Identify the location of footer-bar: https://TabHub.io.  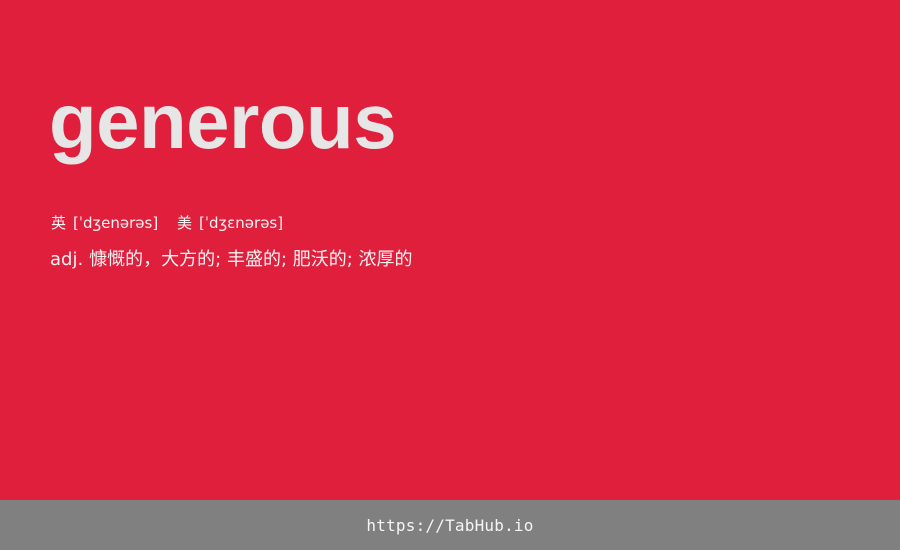
(450, 525).